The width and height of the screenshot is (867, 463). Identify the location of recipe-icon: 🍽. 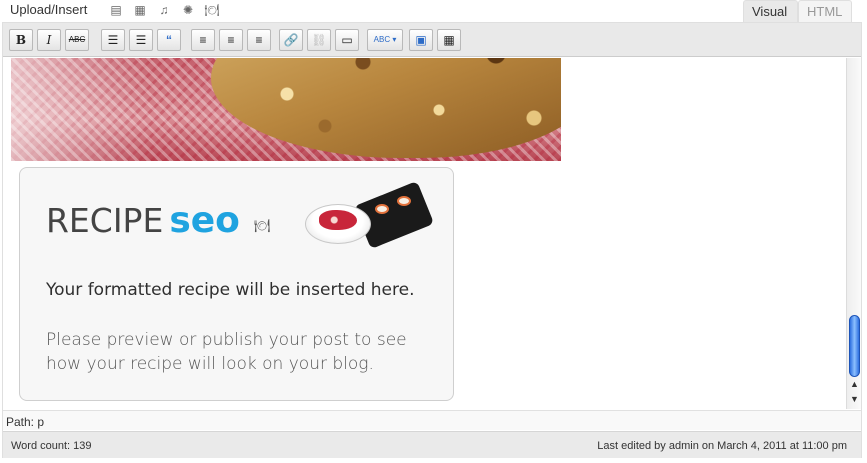
(212, 10).